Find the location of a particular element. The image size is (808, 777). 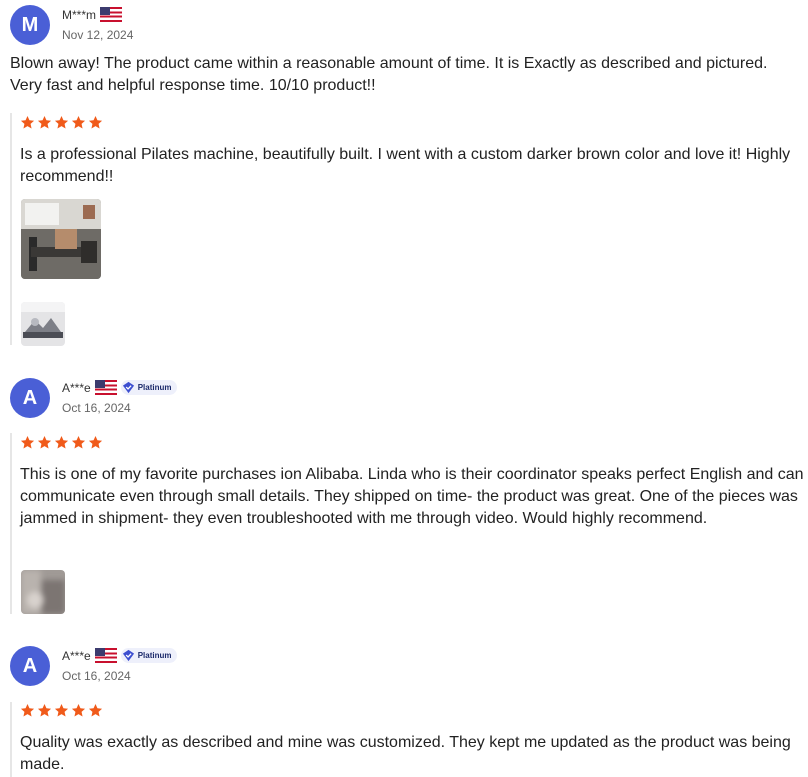

pilates-detail-photo is located at coordinates (43, 324).